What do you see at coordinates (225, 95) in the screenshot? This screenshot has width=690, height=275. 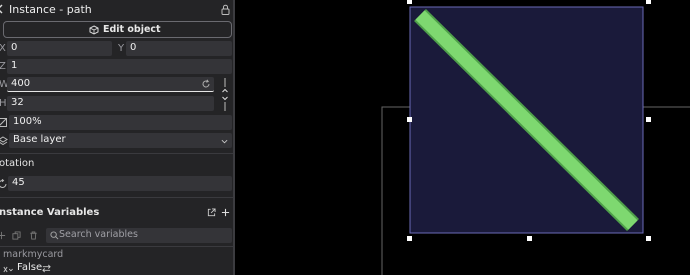 I see `link-toggle-icon` at bounding box center [225, 95].